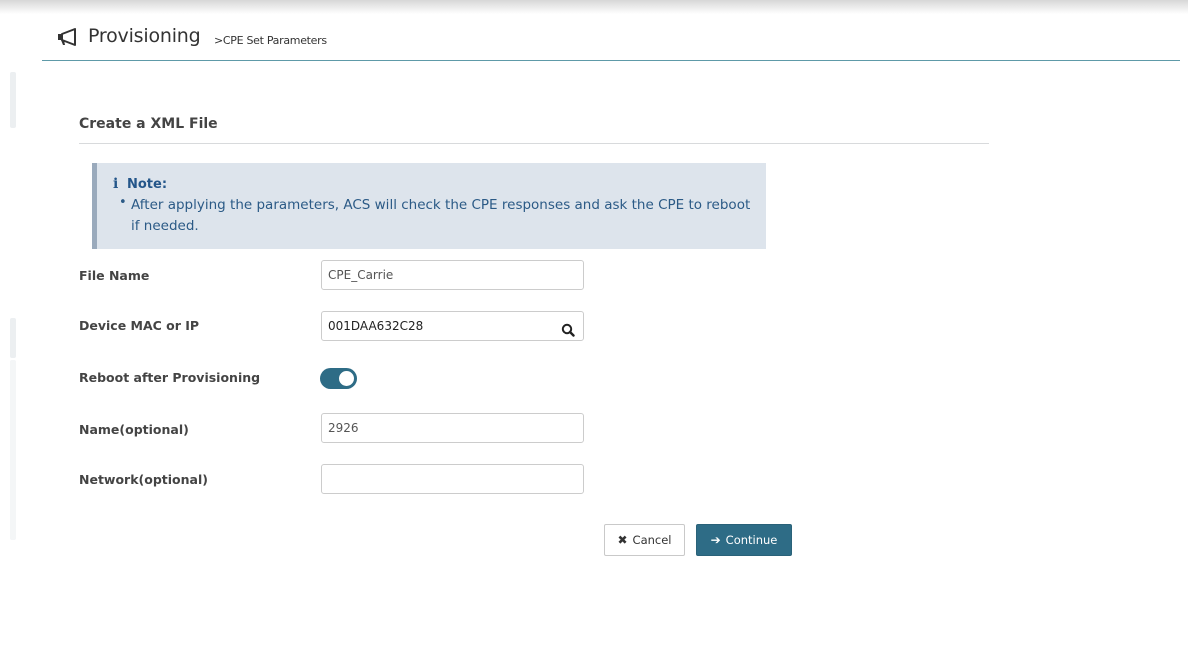  I want to click on device-input: 001DAA632C28, so click(452, 326).